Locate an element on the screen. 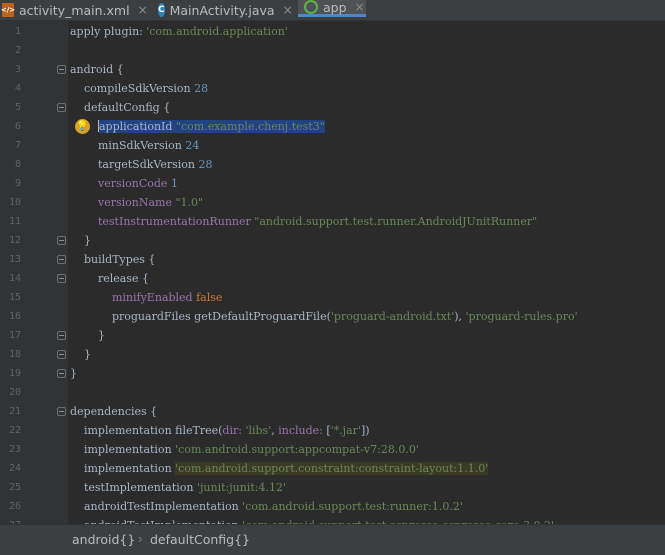 The height and width of the screenshot is (555, 665). code-line: 2 is located at coordinates (332, 51).